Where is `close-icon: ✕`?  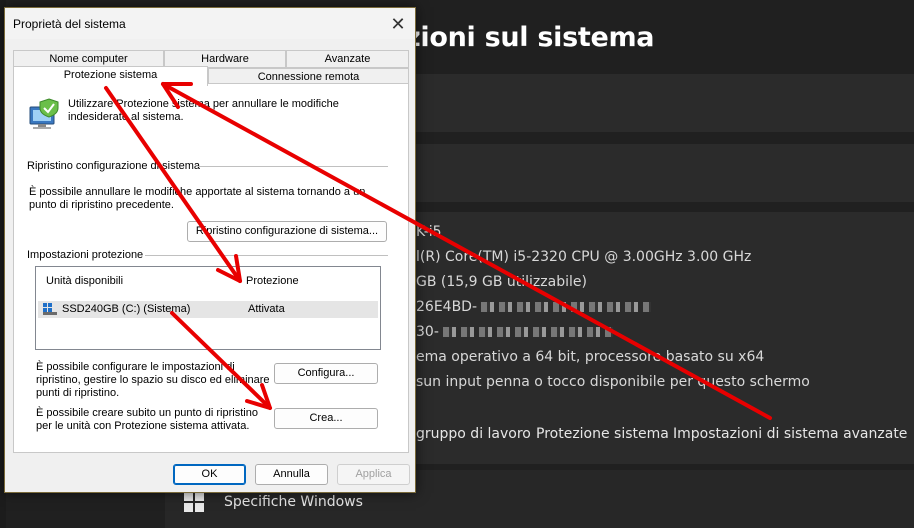 close-icon: ✕ is located at coordinates (398, 24).